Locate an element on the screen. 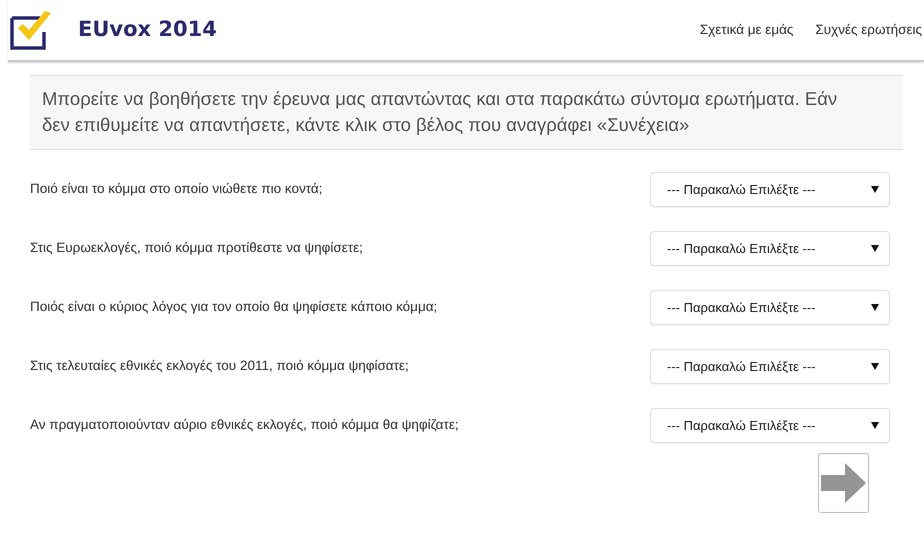 This screenshot has height=543, width=924. nav-link: Συχνές ερωτήσεις is located at coordinates (868, 30).